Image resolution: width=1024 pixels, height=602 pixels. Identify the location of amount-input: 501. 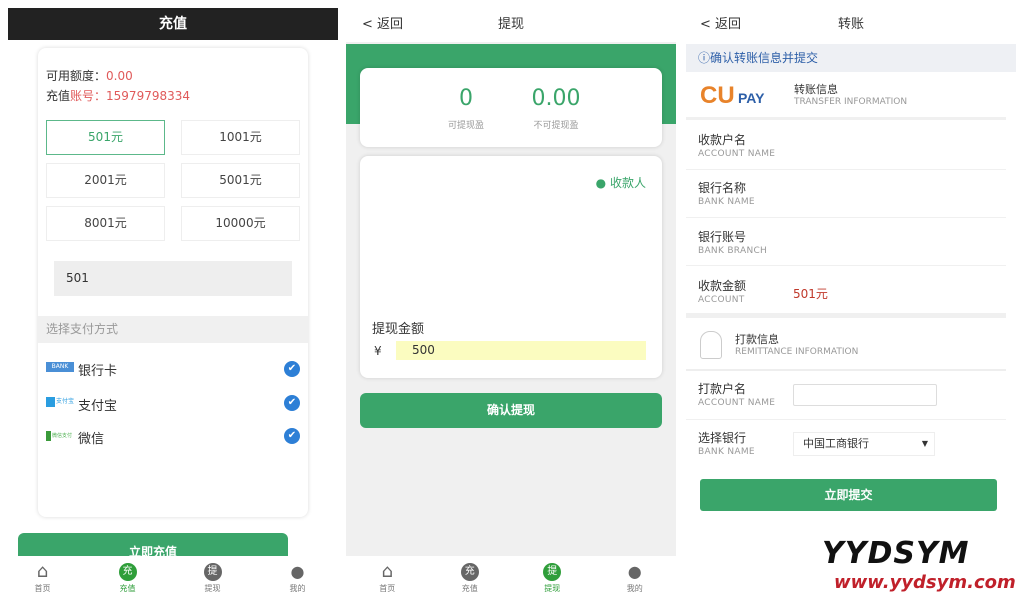
(173, 278).